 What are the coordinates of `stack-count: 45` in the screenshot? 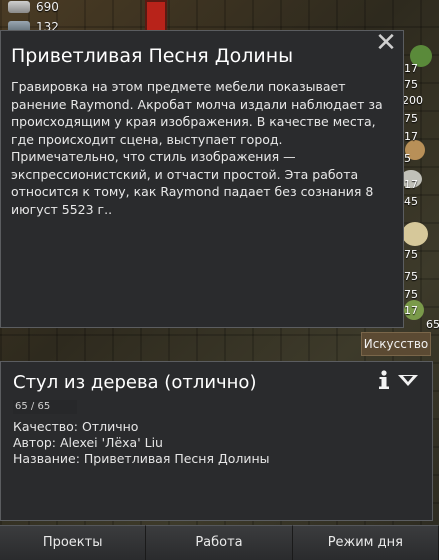 It's located at (411, 201).